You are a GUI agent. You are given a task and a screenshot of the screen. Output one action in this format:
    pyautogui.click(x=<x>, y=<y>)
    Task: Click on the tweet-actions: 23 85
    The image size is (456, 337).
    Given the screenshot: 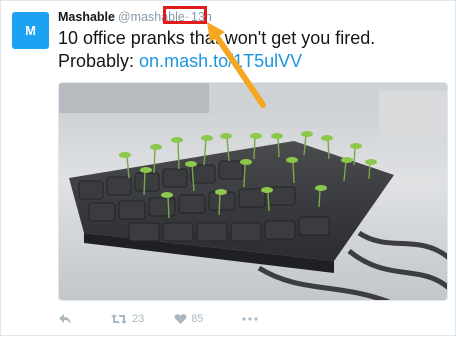 What is the action you would take?
    pyautogui.click(x=158, y=319)
    